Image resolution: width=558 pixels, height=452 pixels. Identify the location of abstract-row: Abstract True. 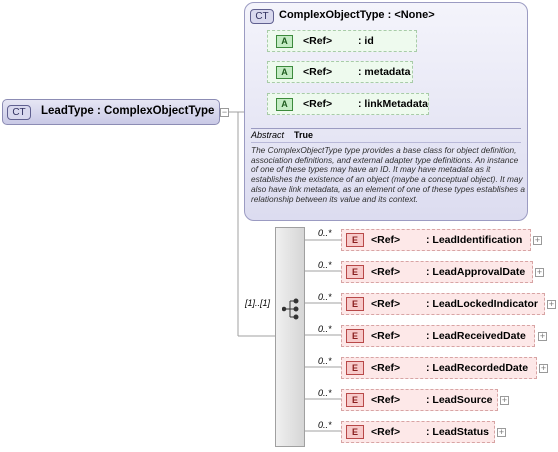
(282, 135).